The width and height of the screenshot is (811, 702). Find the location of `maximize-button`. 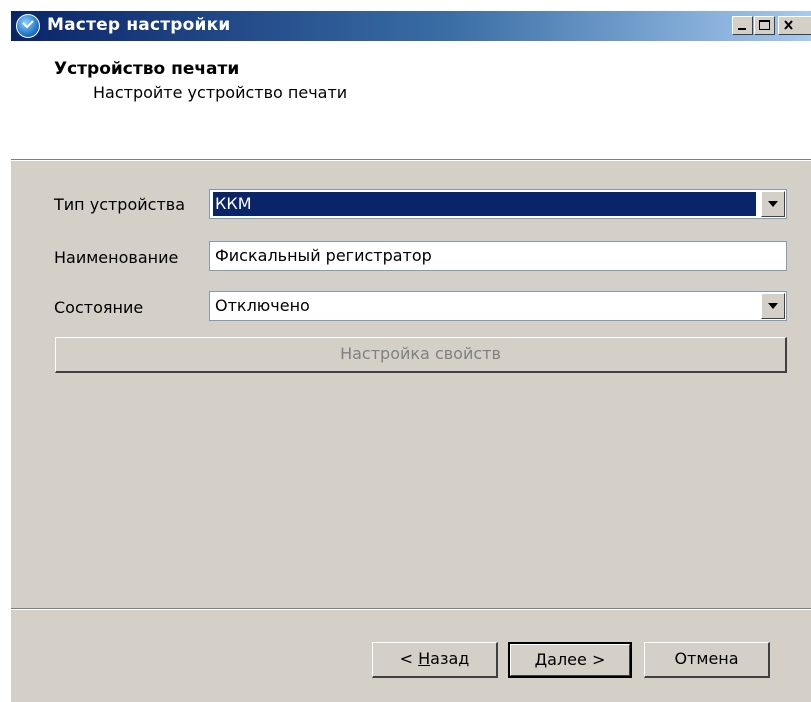

maximize-button is located at coordinates (764, 25).